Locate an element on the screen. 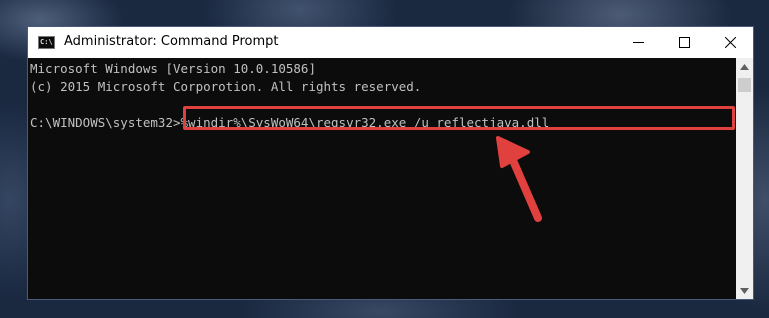 The image size is (769, 318). close-icon is located at coordinates (730, 42).